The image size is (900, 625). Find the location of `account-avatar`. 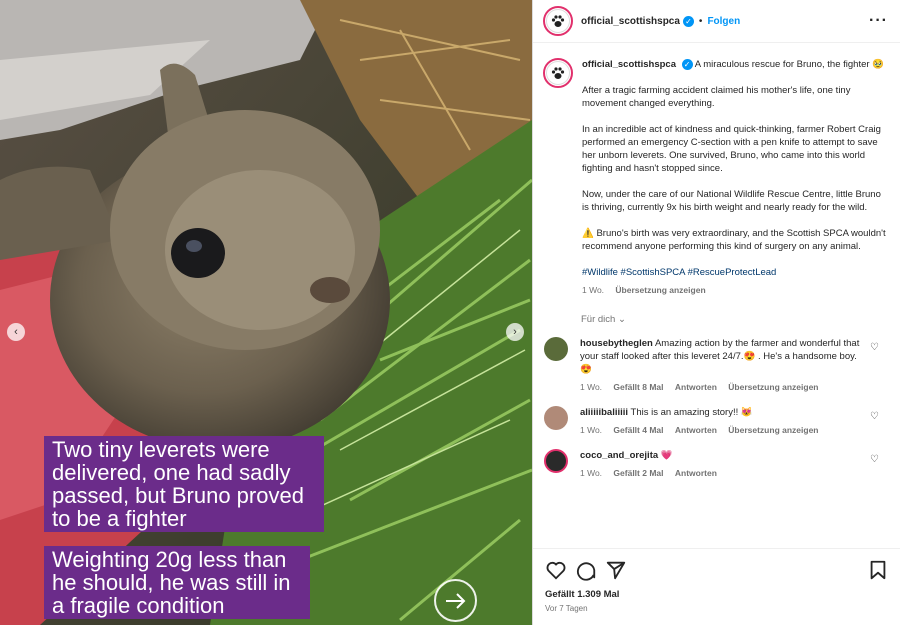

account-avatar is located at coordinates (558, 21).